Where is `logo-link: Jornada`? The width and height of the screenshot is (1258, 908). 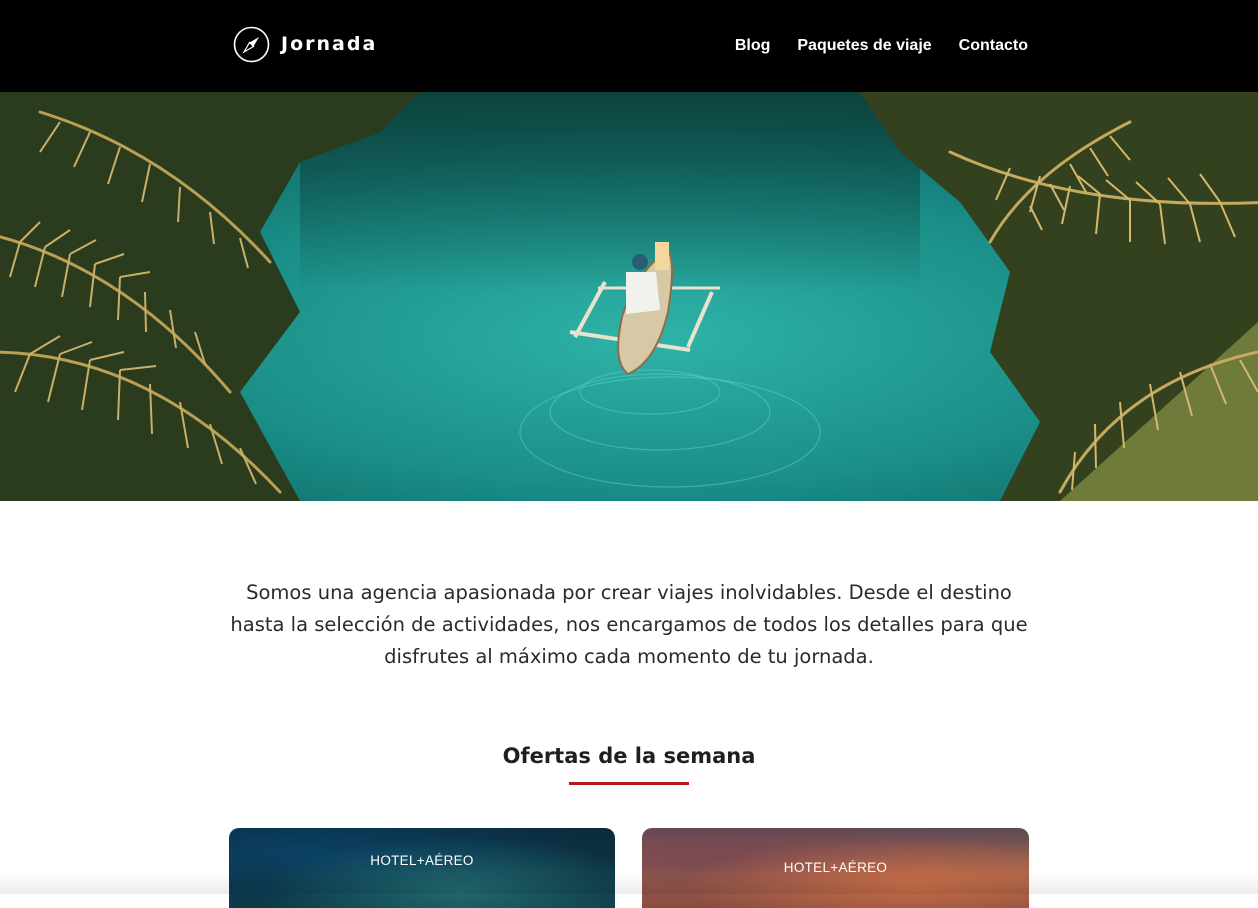 logo-link: Jornada is located at coordinates (305, 44).